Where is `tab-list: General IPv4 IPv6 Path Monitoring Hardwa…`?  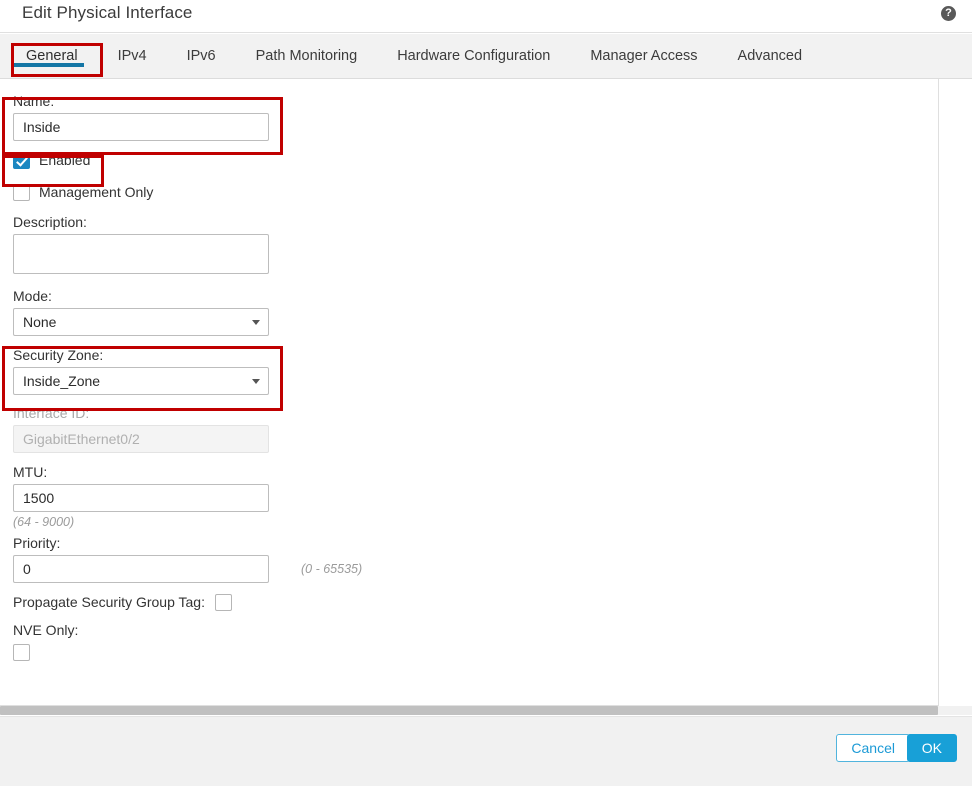
tab-list: General IPv4 IPv6 Path Monitoring Hardwa… is located at coordinates (411, 56).